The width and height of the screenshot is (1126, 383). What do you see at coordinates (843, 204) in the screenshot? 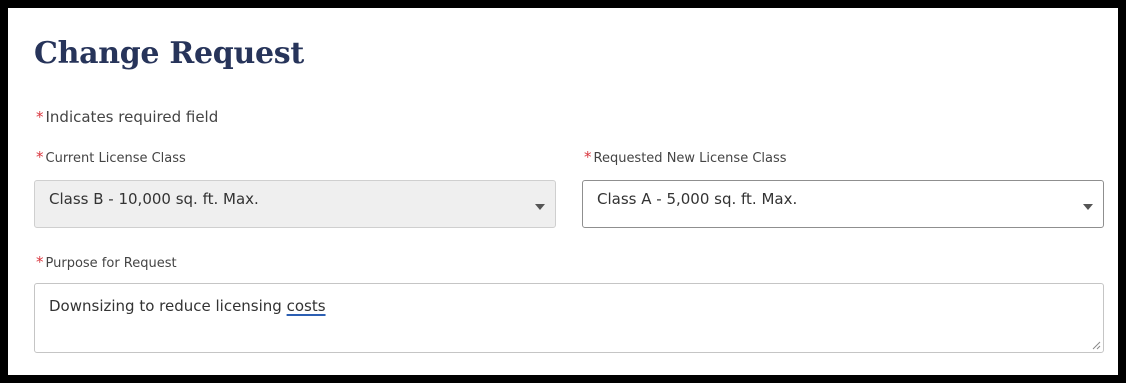
I see `requested-license-class-select: Class A - 5,000 sq. ft. Max.` at bounding box center [843, 204].